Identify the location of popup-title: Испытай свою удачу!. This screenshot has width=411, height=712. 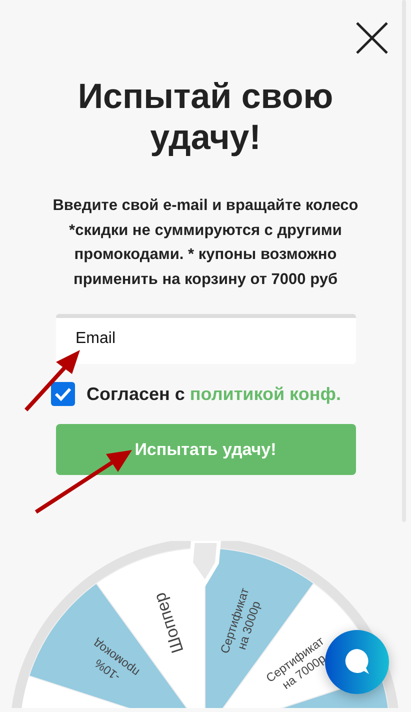
(205, 117).